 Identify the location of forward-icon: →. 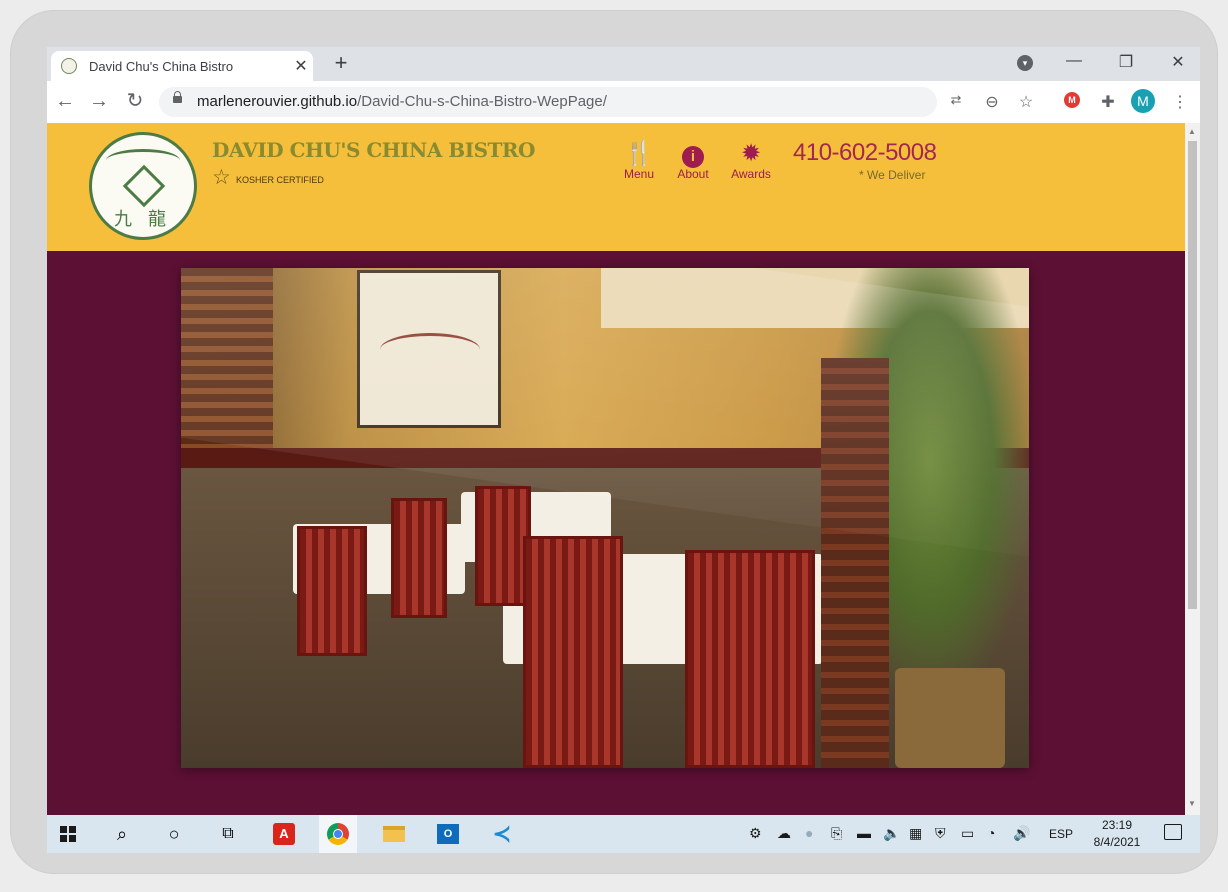
(99, 101).